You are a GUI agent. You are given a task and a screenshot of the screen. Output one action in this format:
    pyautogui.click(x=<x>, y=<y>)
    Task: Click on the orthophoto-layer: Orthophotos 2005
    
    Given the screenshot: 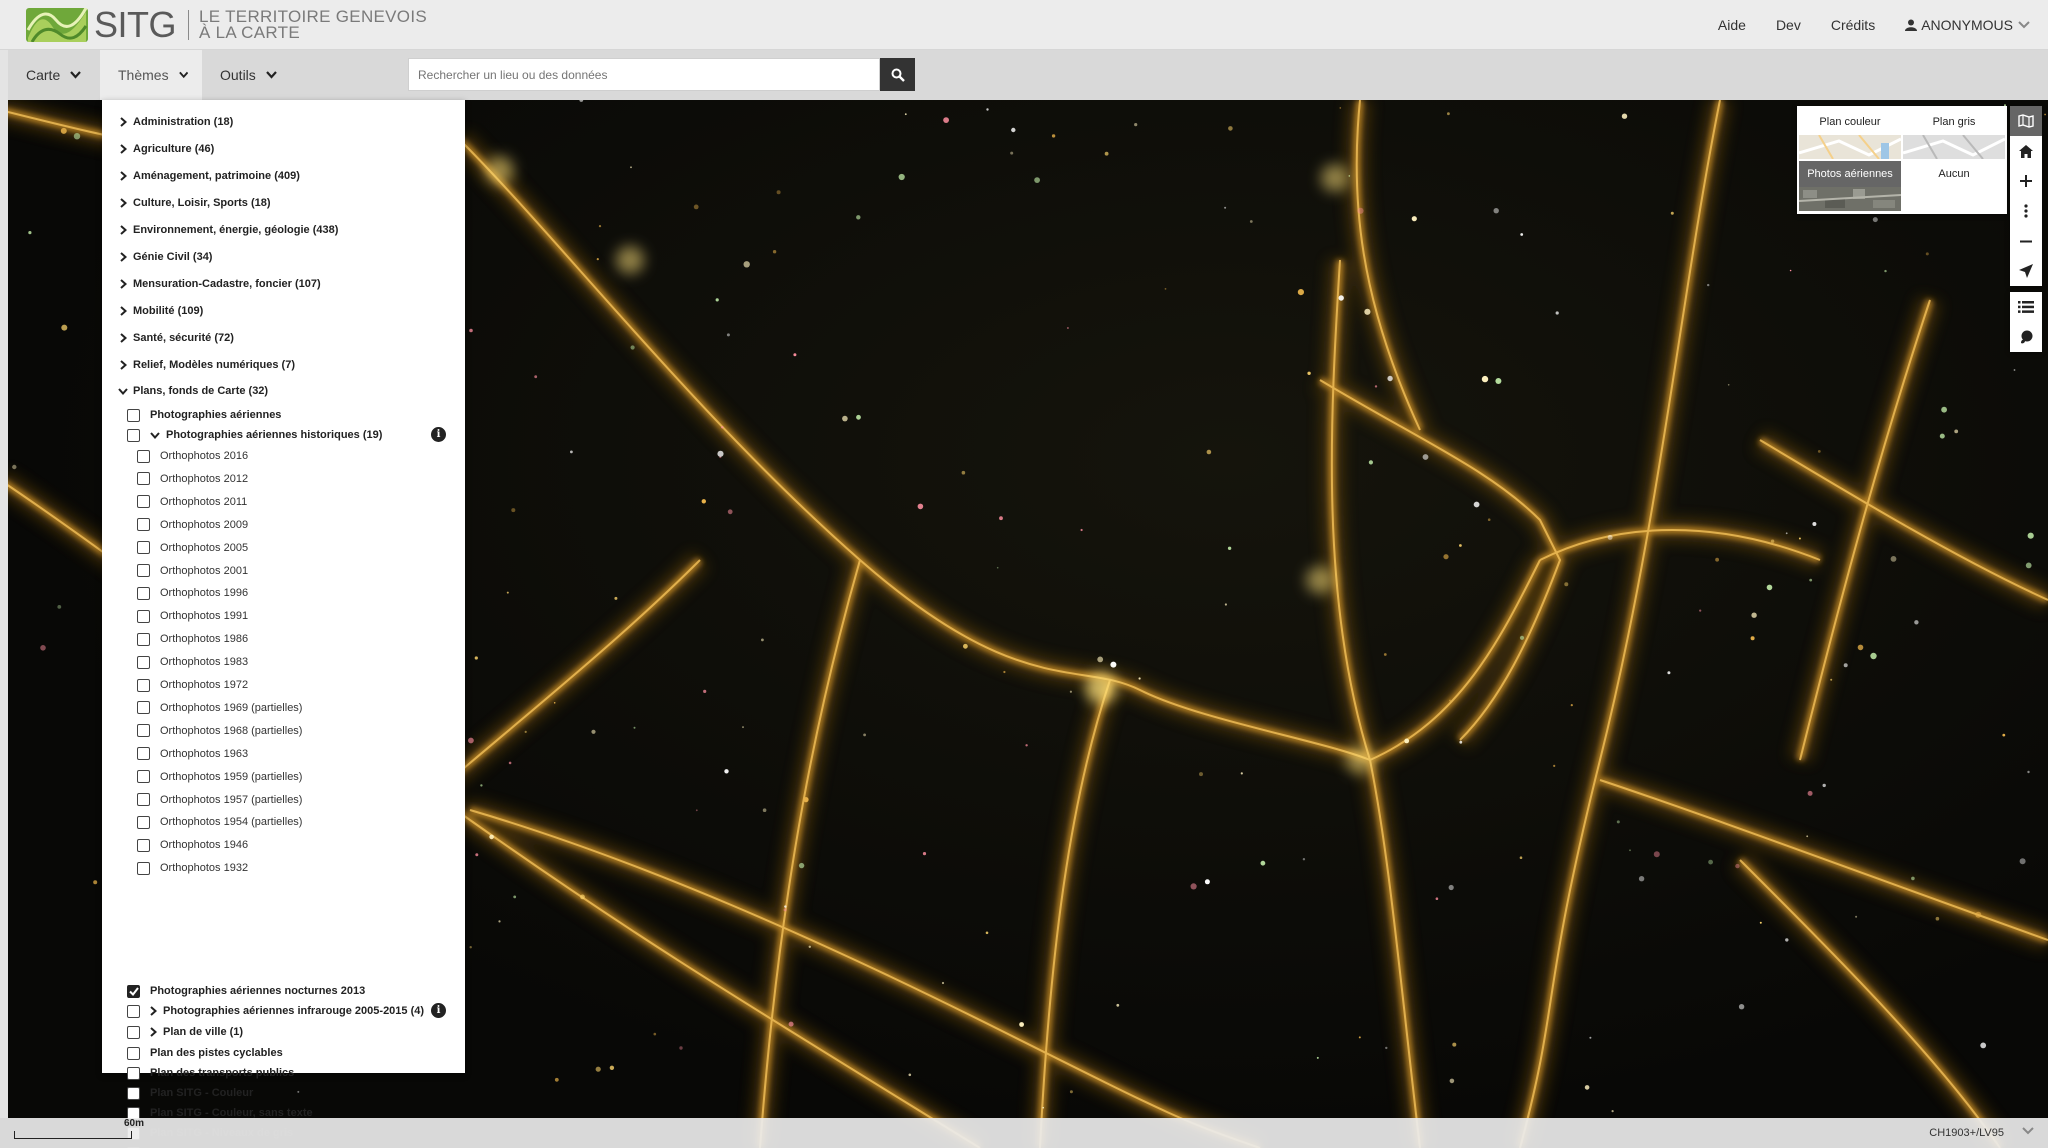 What is the action you would take?
    pyautogui.click(x=192, y=548)
    